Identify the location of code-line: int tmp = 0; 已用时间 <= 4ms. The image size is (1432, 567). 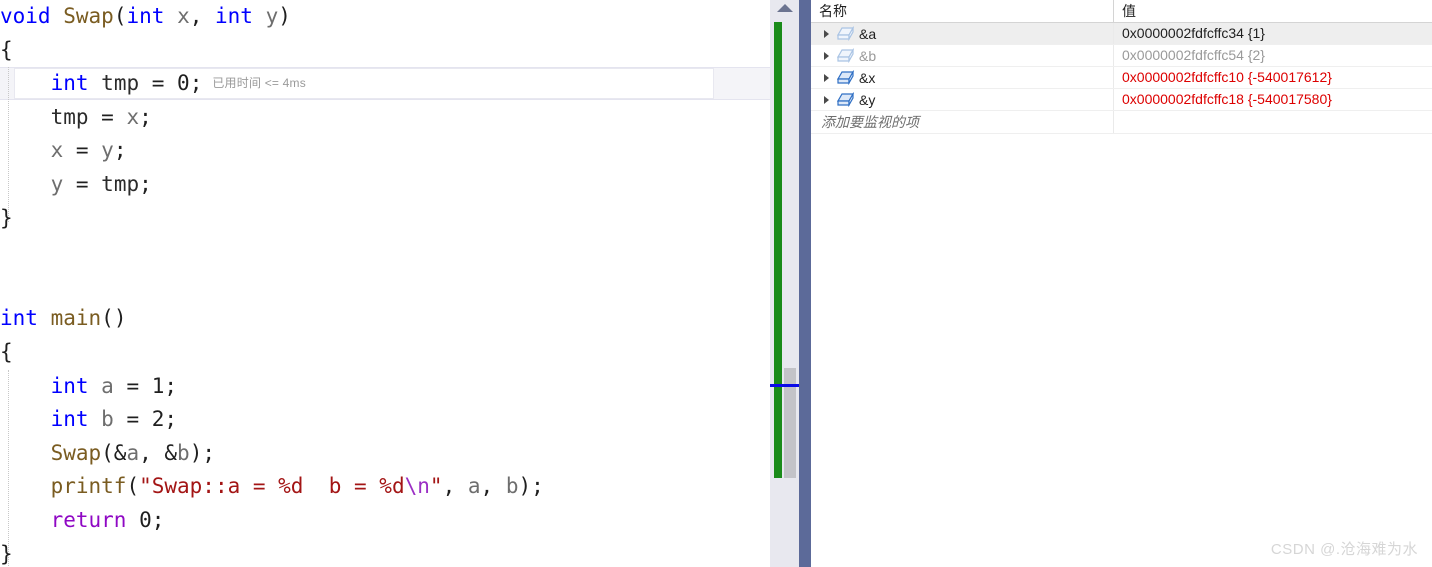
(385, 84).